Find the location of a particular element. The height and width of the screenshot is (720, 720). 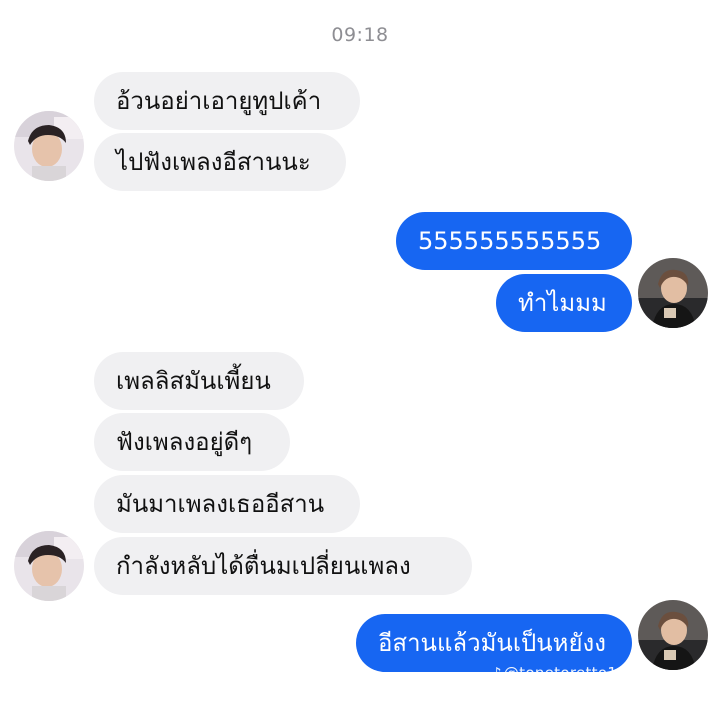

message-timestamp: 09:18 is located at coordinates (360, 35).